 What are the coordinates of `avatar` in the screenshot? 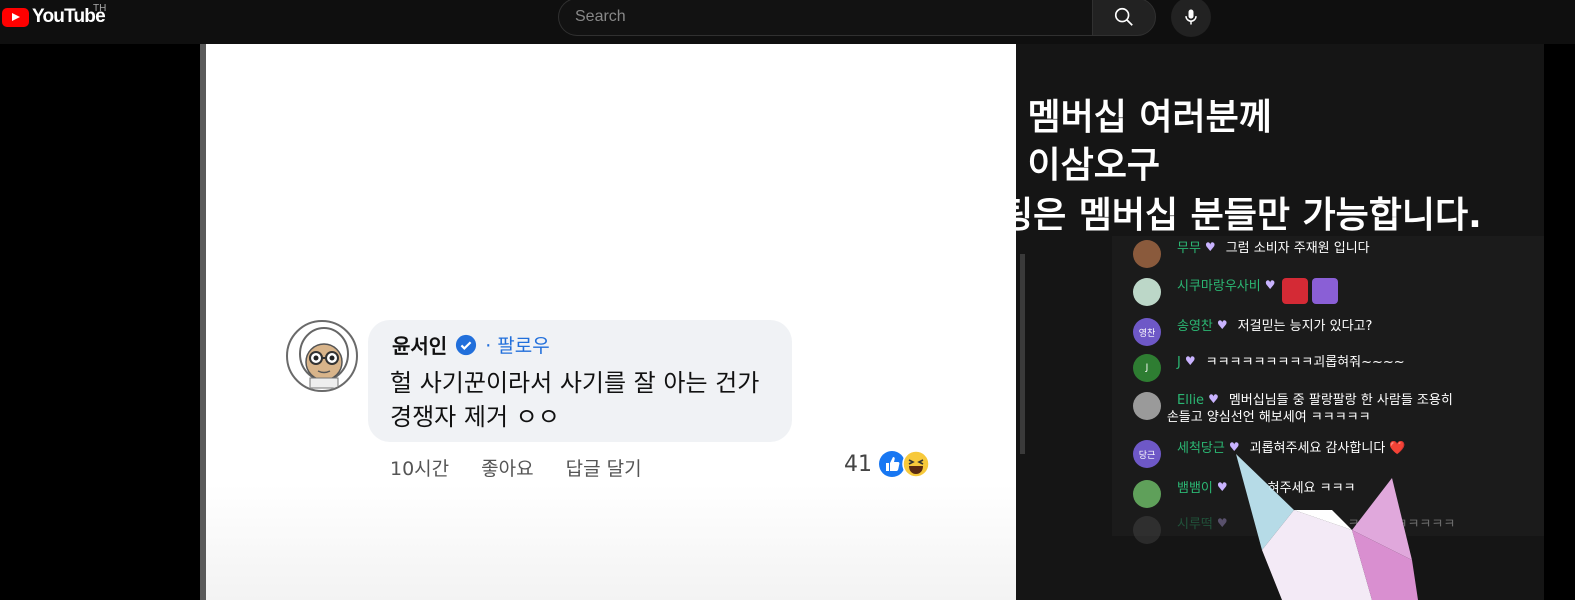 It's located at (322, 356).